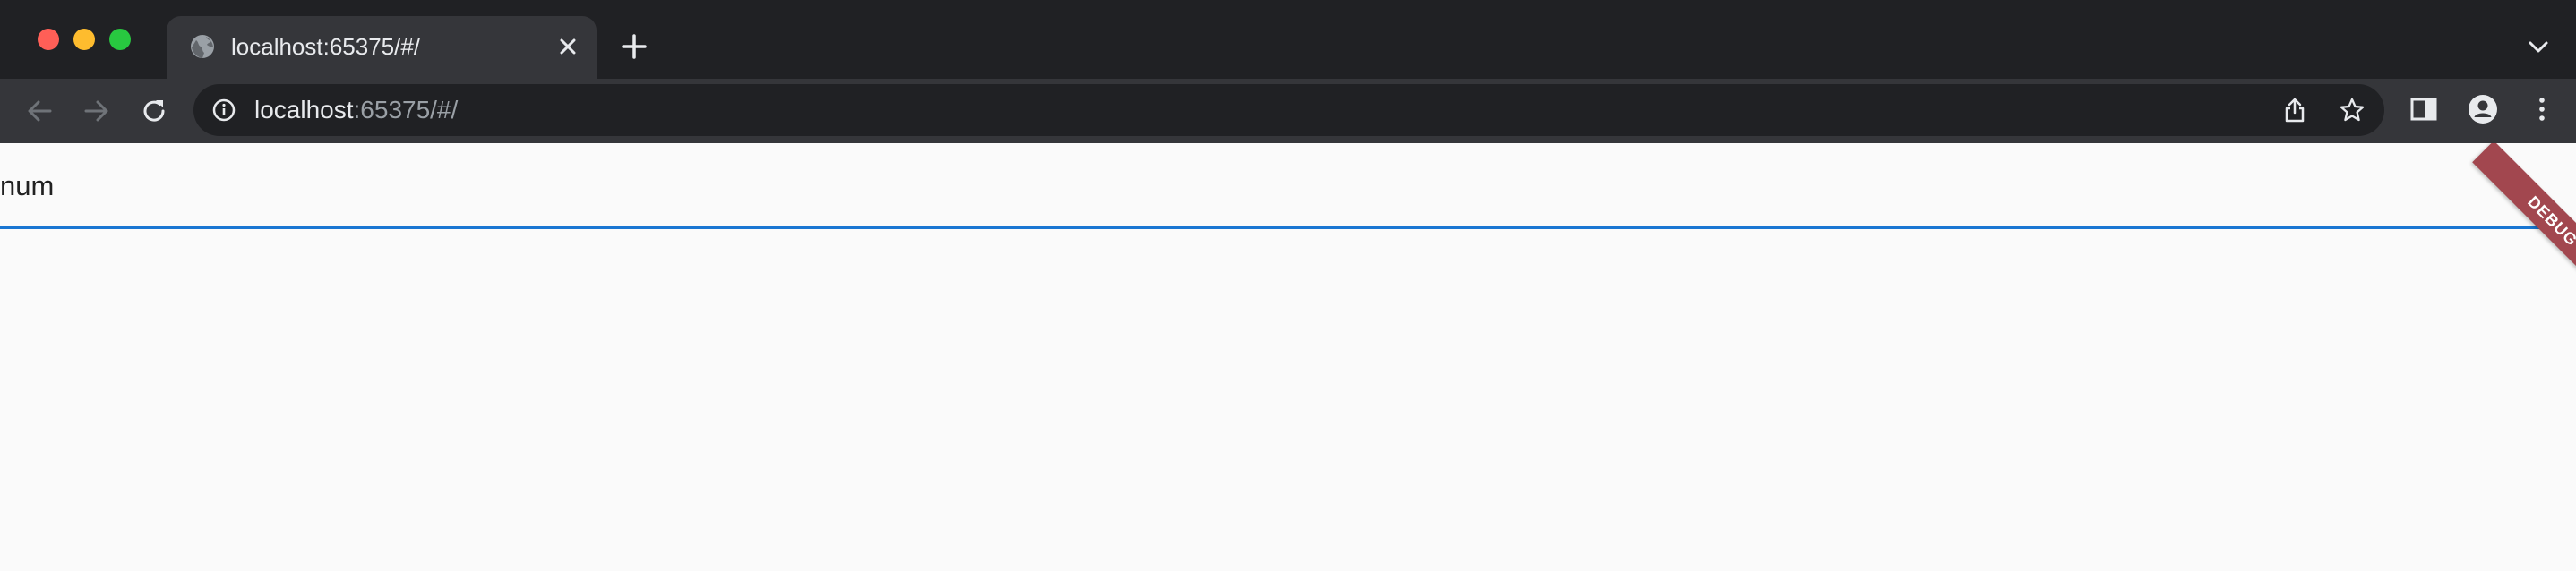 This screenshot has width=2576, height=571. I want to click on browser-toolbar: localhost:65375/#/, so click(1288, 111).